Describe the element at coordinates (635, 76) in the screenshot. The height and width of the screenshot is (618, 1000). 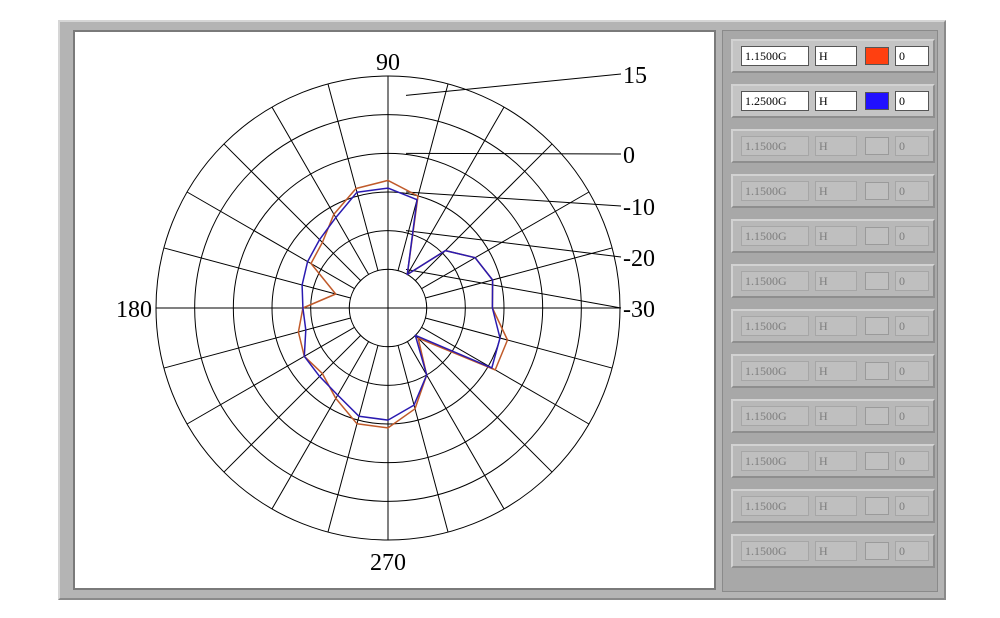
I see `radial-tick-label: 15` at that location.